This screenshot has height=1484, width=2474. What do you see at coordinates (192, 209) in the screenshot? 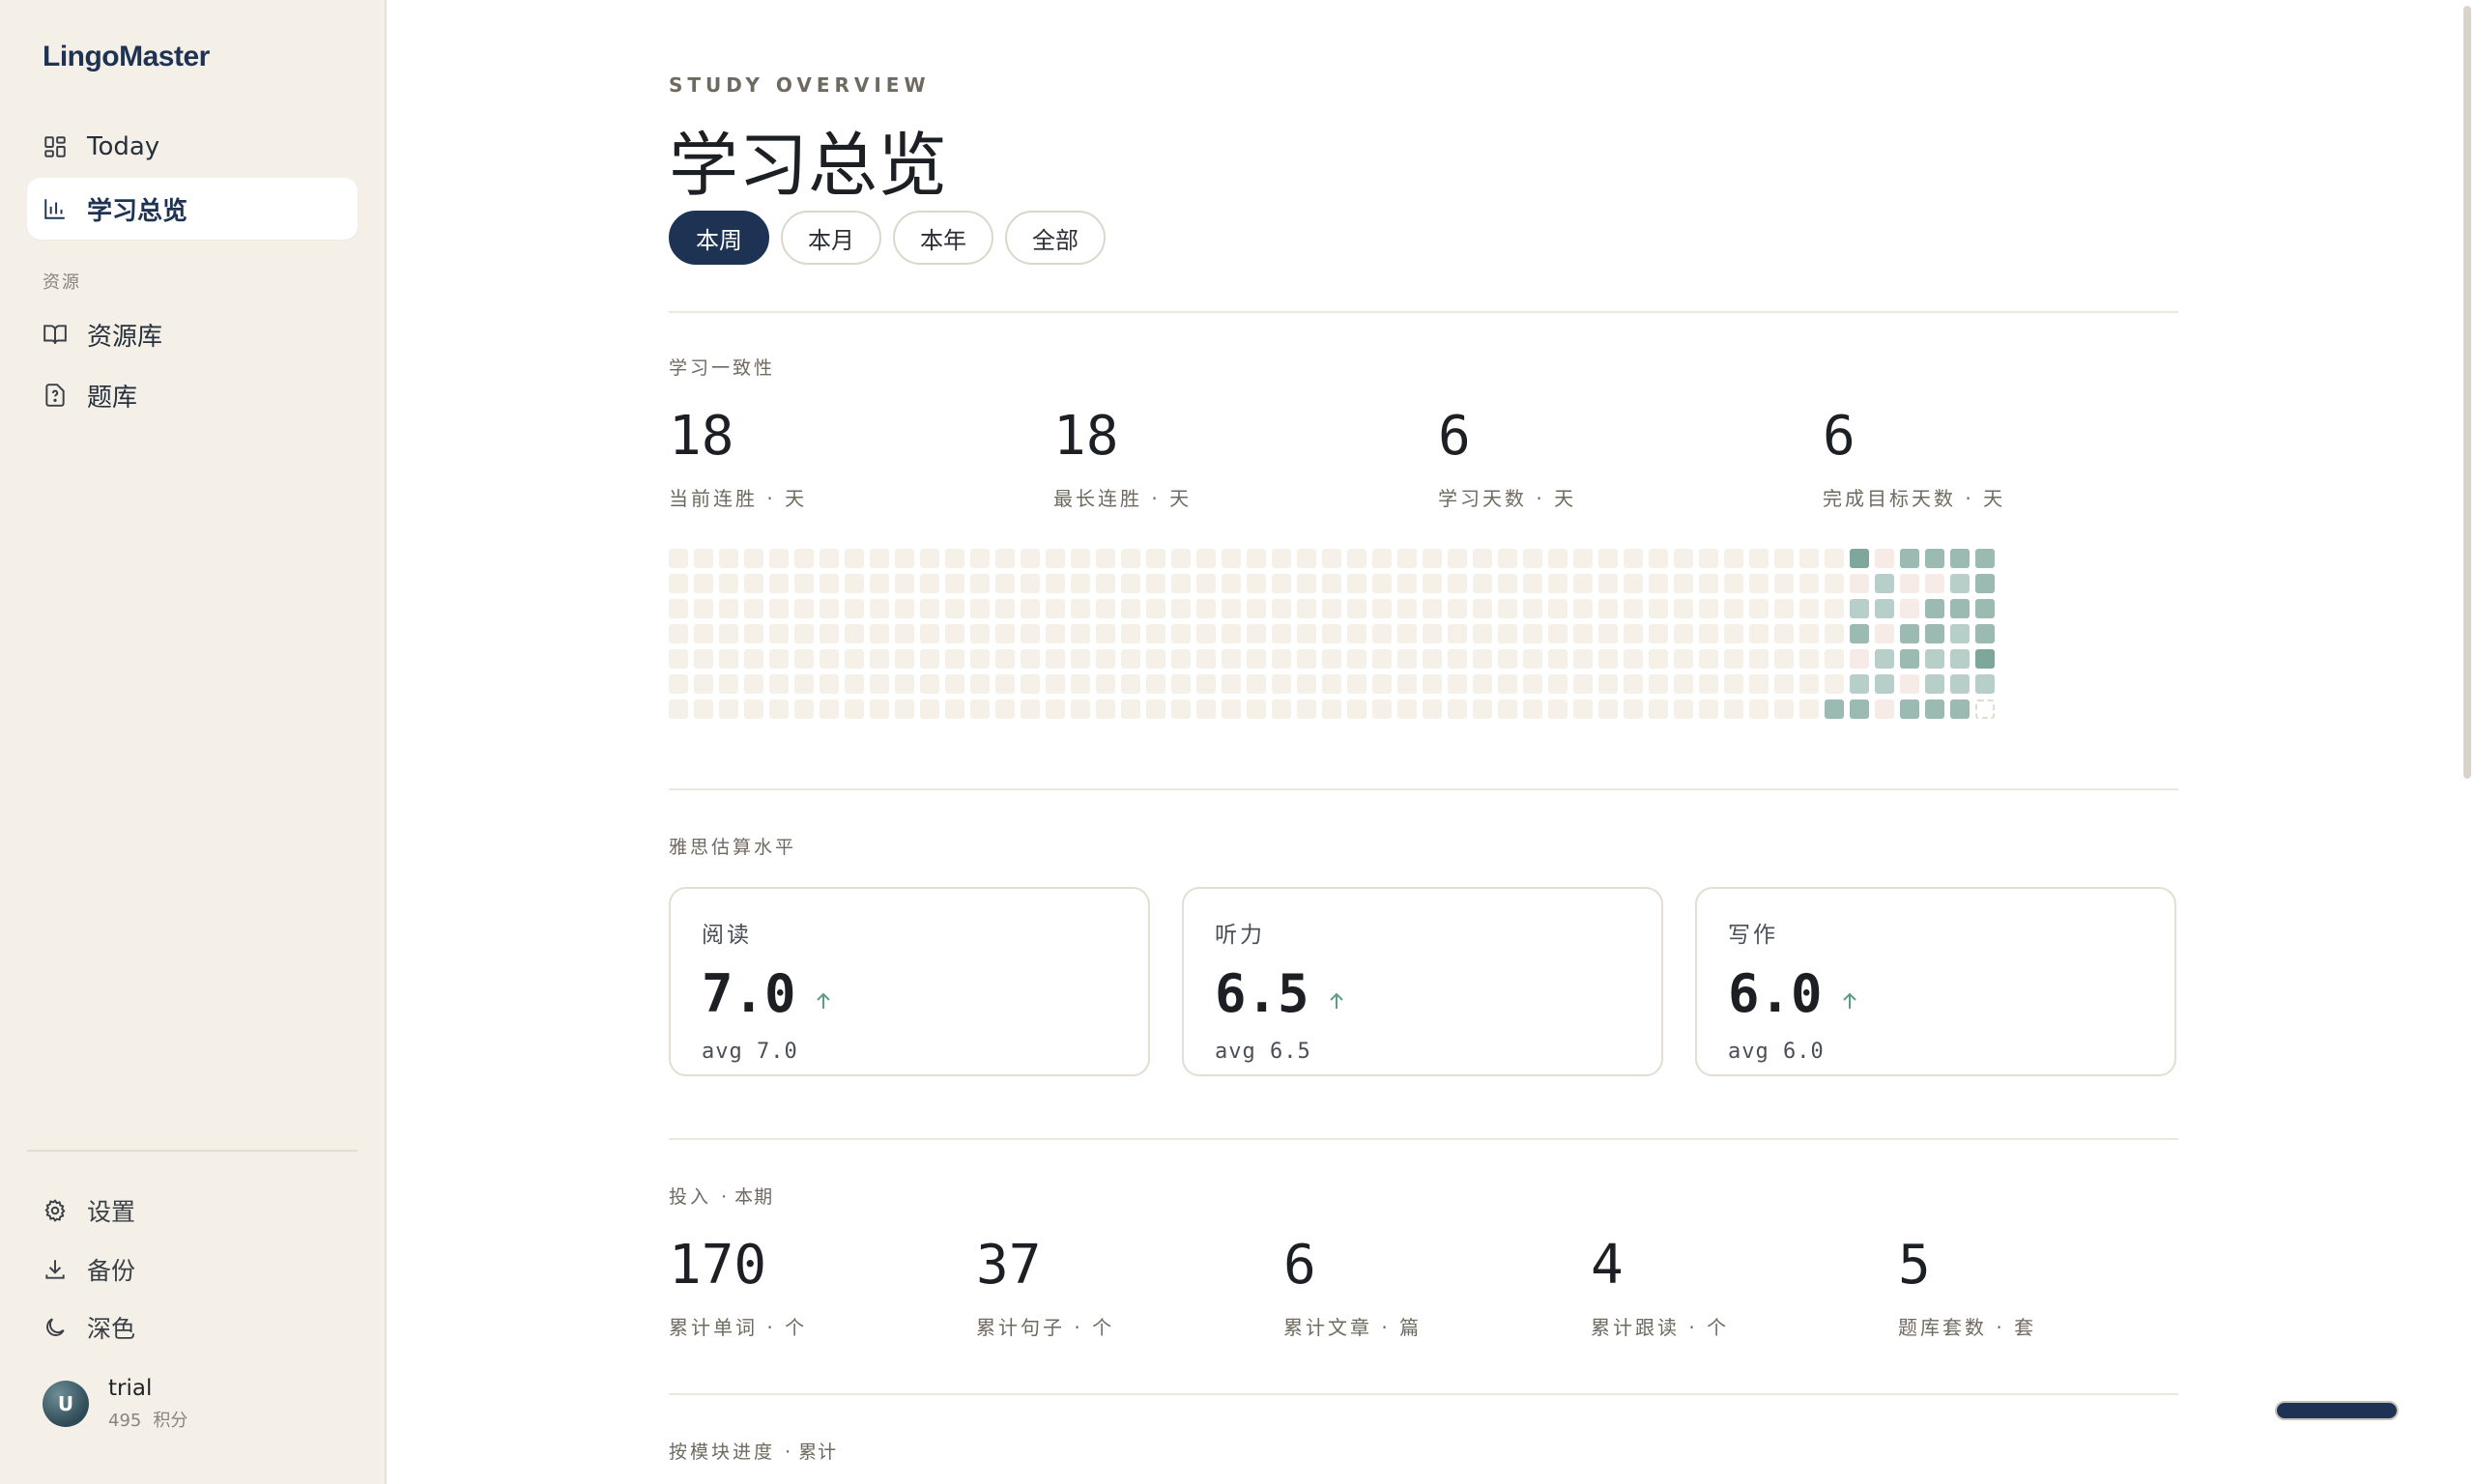
I see `nav-item-study-overview: 学习总览` at bounding box center [192, 209].